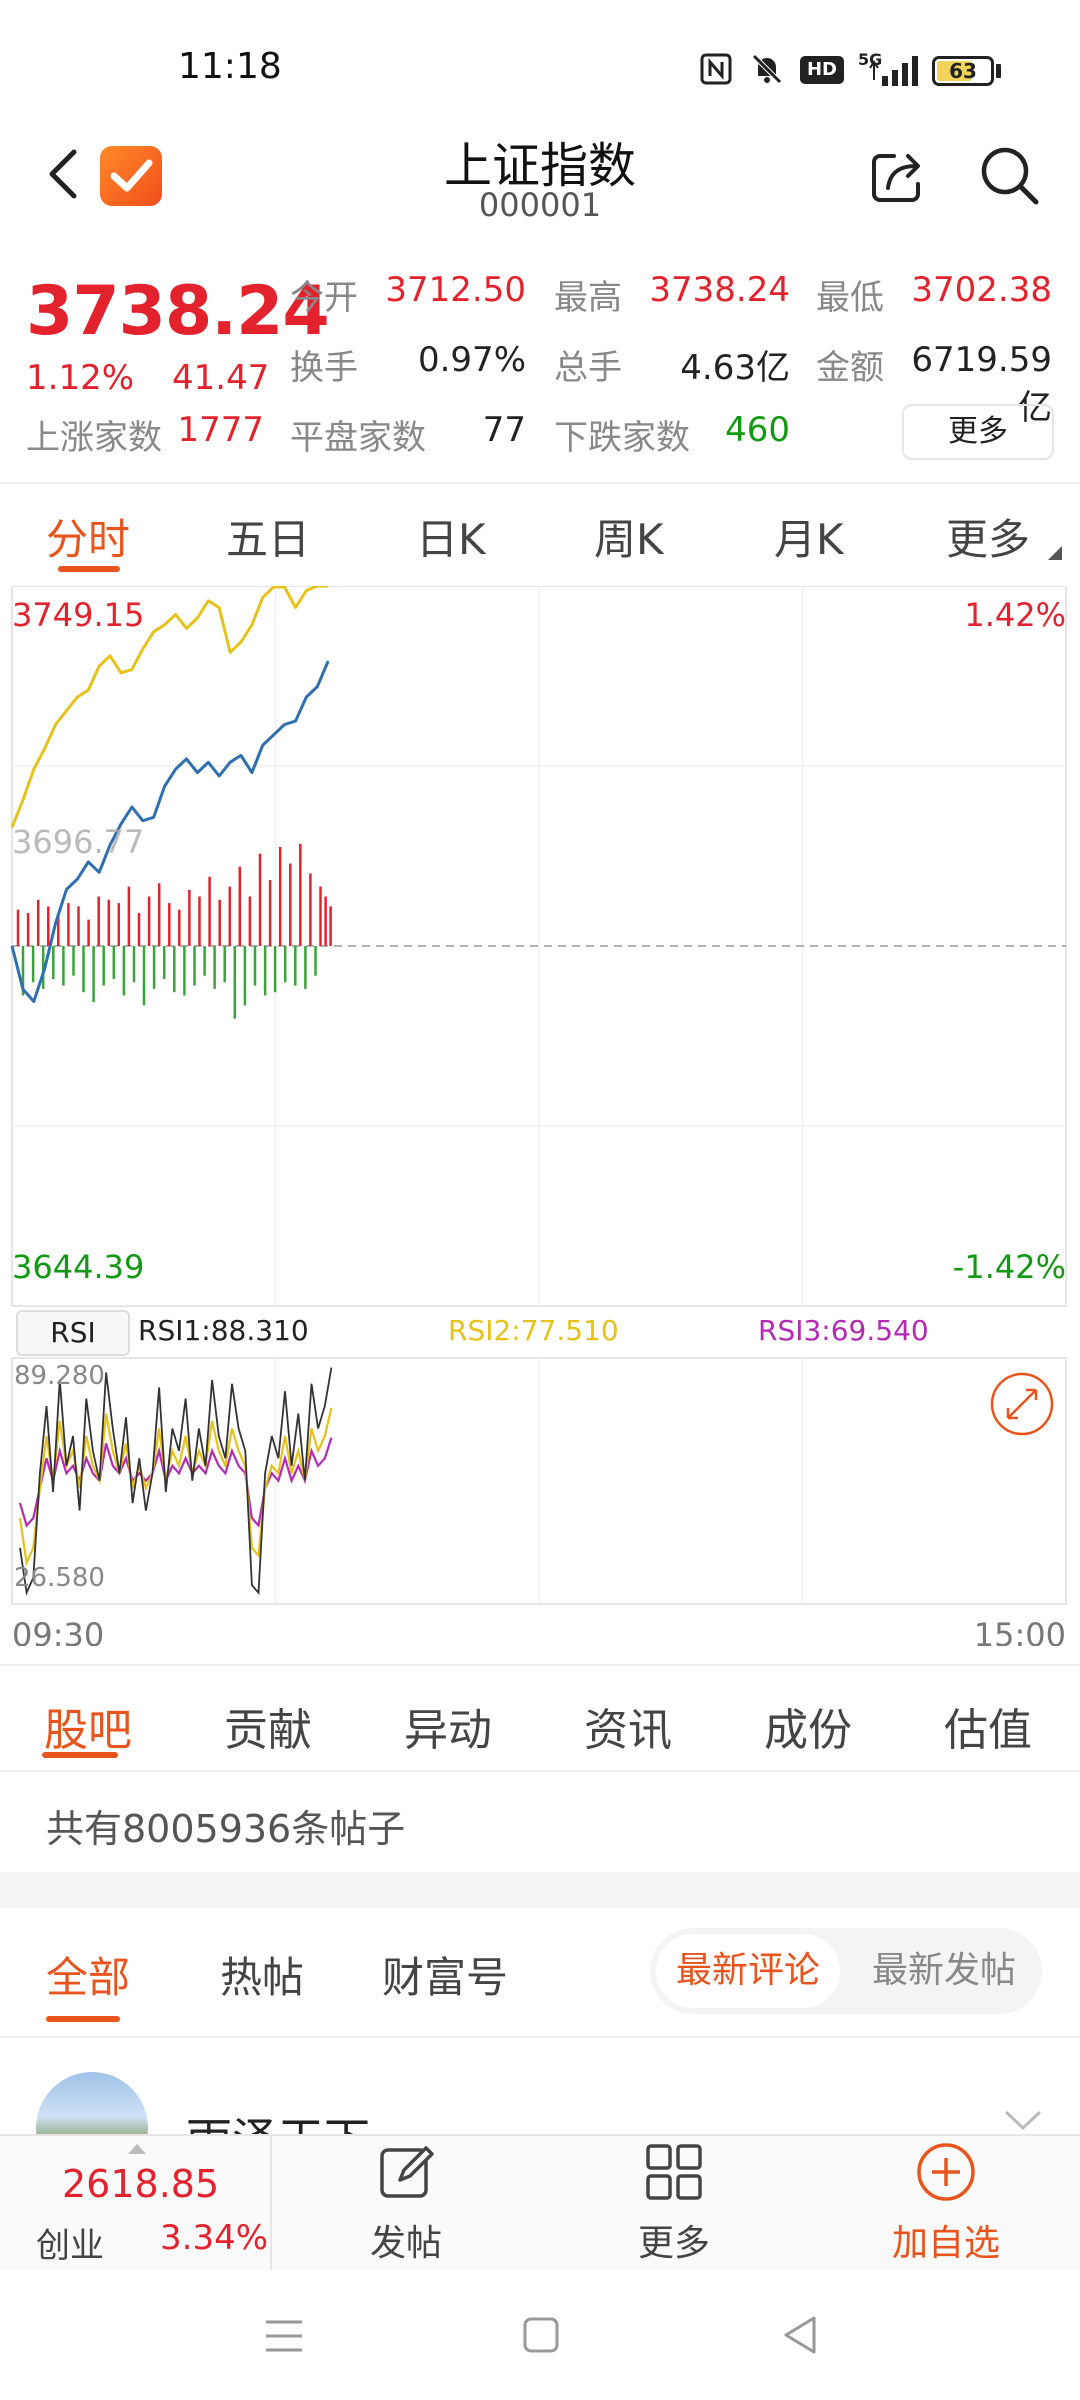 Image resolution: width=1080 pixels, height=2400 pixels. What do you see at coordinates (850, 368) in the screenshot?
I see `amount-label: 金额` at bounding box center [850, 368].